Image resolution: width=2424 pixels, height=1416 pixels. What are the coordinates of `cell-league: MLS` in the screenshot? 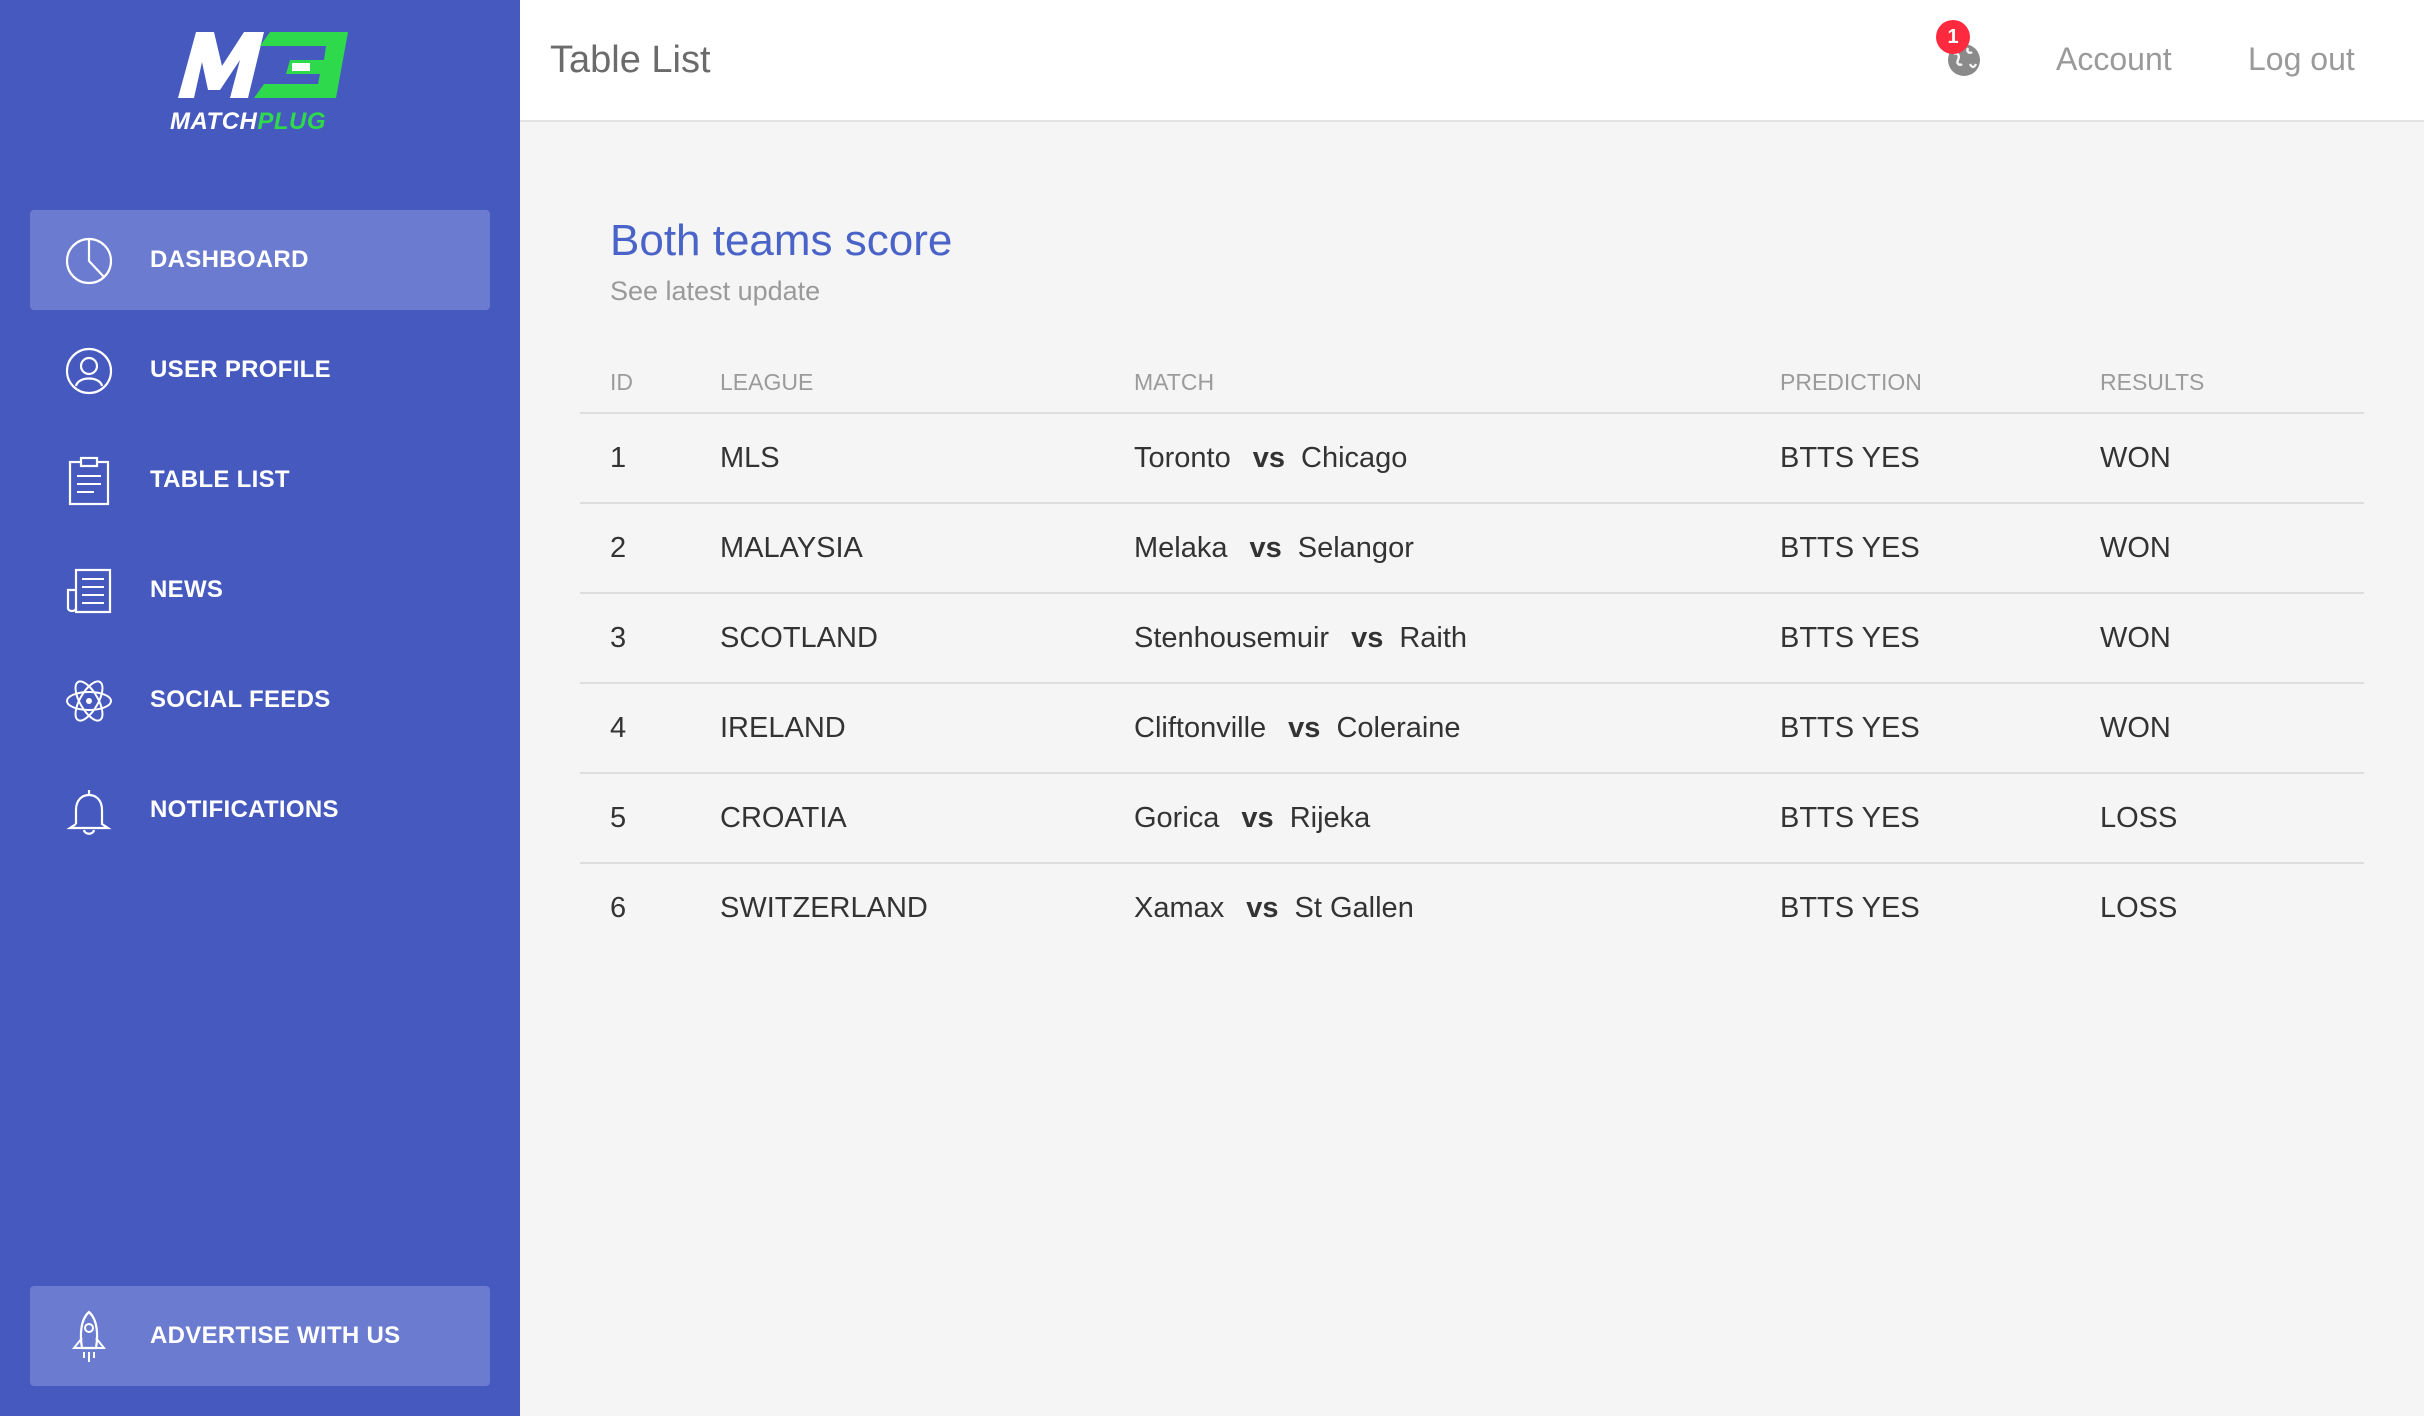 It's located at (927, 458).